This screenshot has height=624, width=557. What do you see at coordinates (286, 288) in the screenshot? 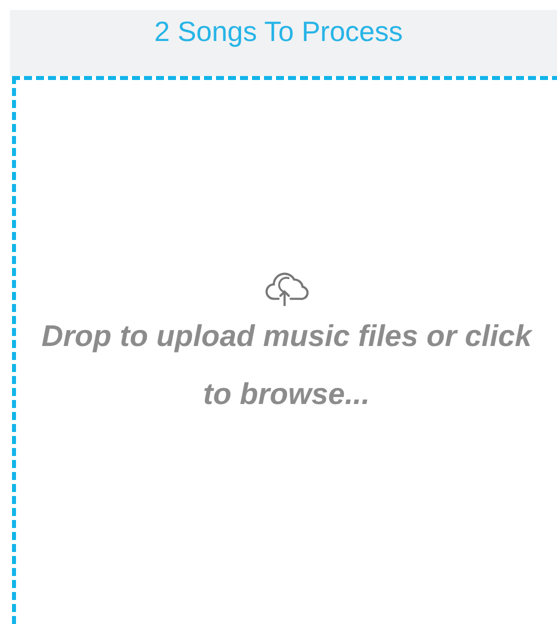
I see `cloud-upload-icon` at bounding box center [286, 288].